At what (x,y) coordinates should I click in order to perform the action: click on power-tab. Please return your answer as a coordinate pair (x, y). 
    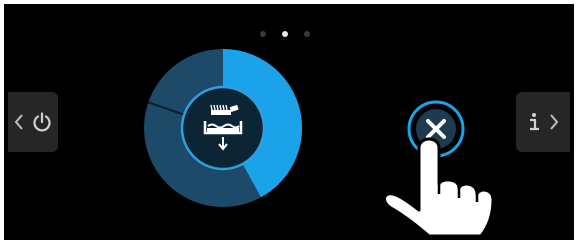
    Looking at the image, I should click on (33, 122).